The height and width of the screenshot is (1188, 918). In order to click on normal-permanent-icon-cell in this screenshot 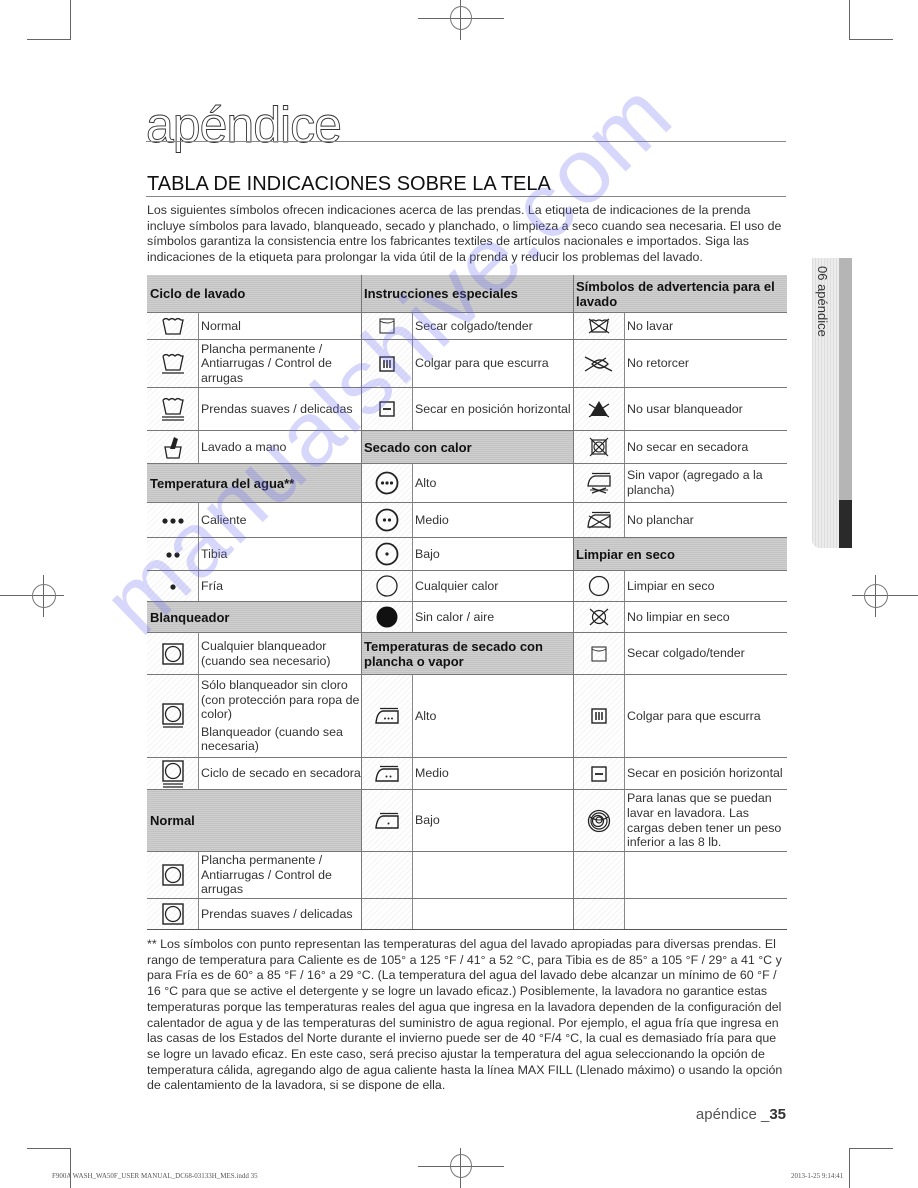, I will do `click(173, 874)`.